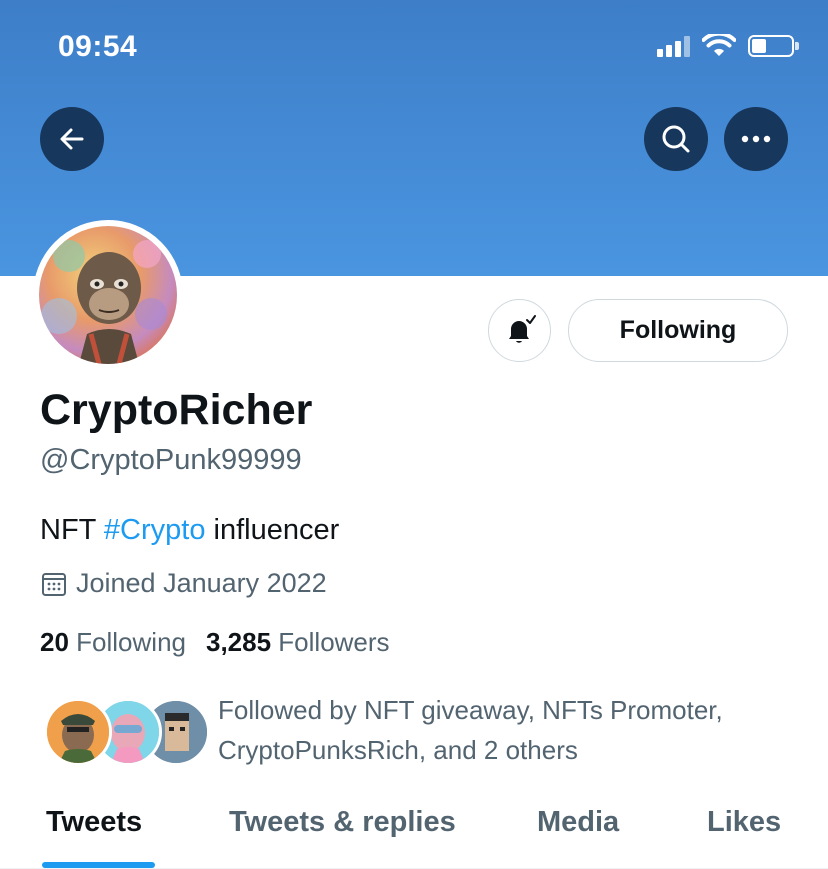 The image size is (828, 869). I want to click on status-icons, so click(728, 46).